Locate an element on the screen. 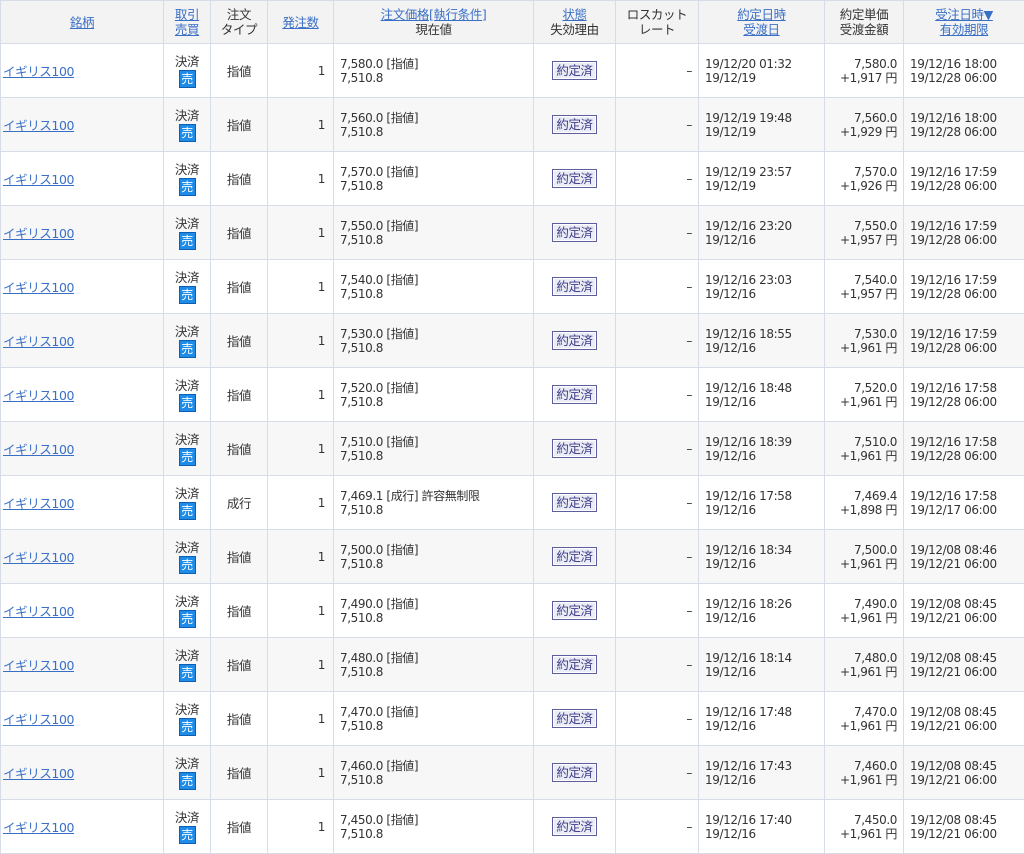  amount-cell: 7,510.0+1,961 円 is located at coordinates (864, 449).